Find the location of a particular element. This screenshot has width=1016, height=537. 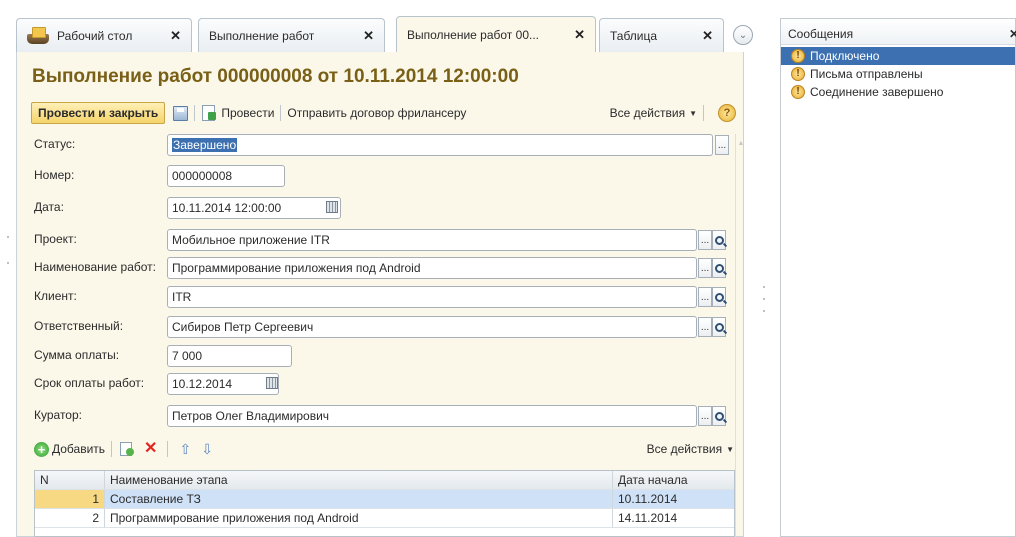

responsible-label: Ответственный: is located at coordinates (79, 326).